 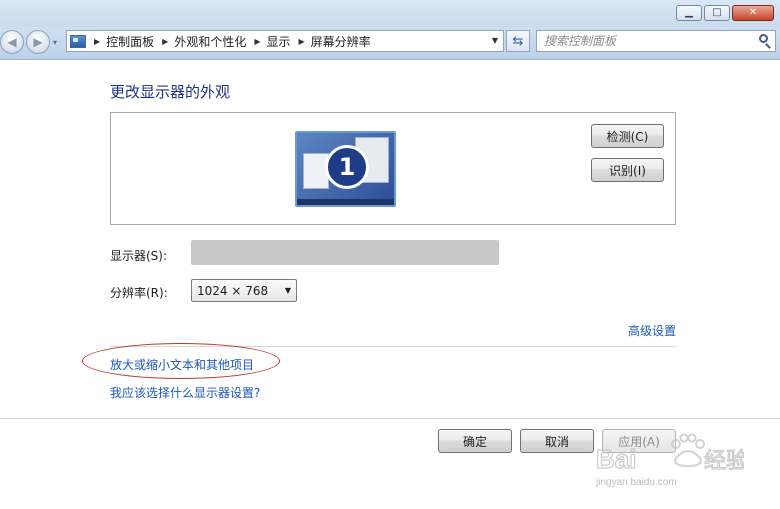 I want to click on minimize-button: ▁, so click(x=689, y=13).